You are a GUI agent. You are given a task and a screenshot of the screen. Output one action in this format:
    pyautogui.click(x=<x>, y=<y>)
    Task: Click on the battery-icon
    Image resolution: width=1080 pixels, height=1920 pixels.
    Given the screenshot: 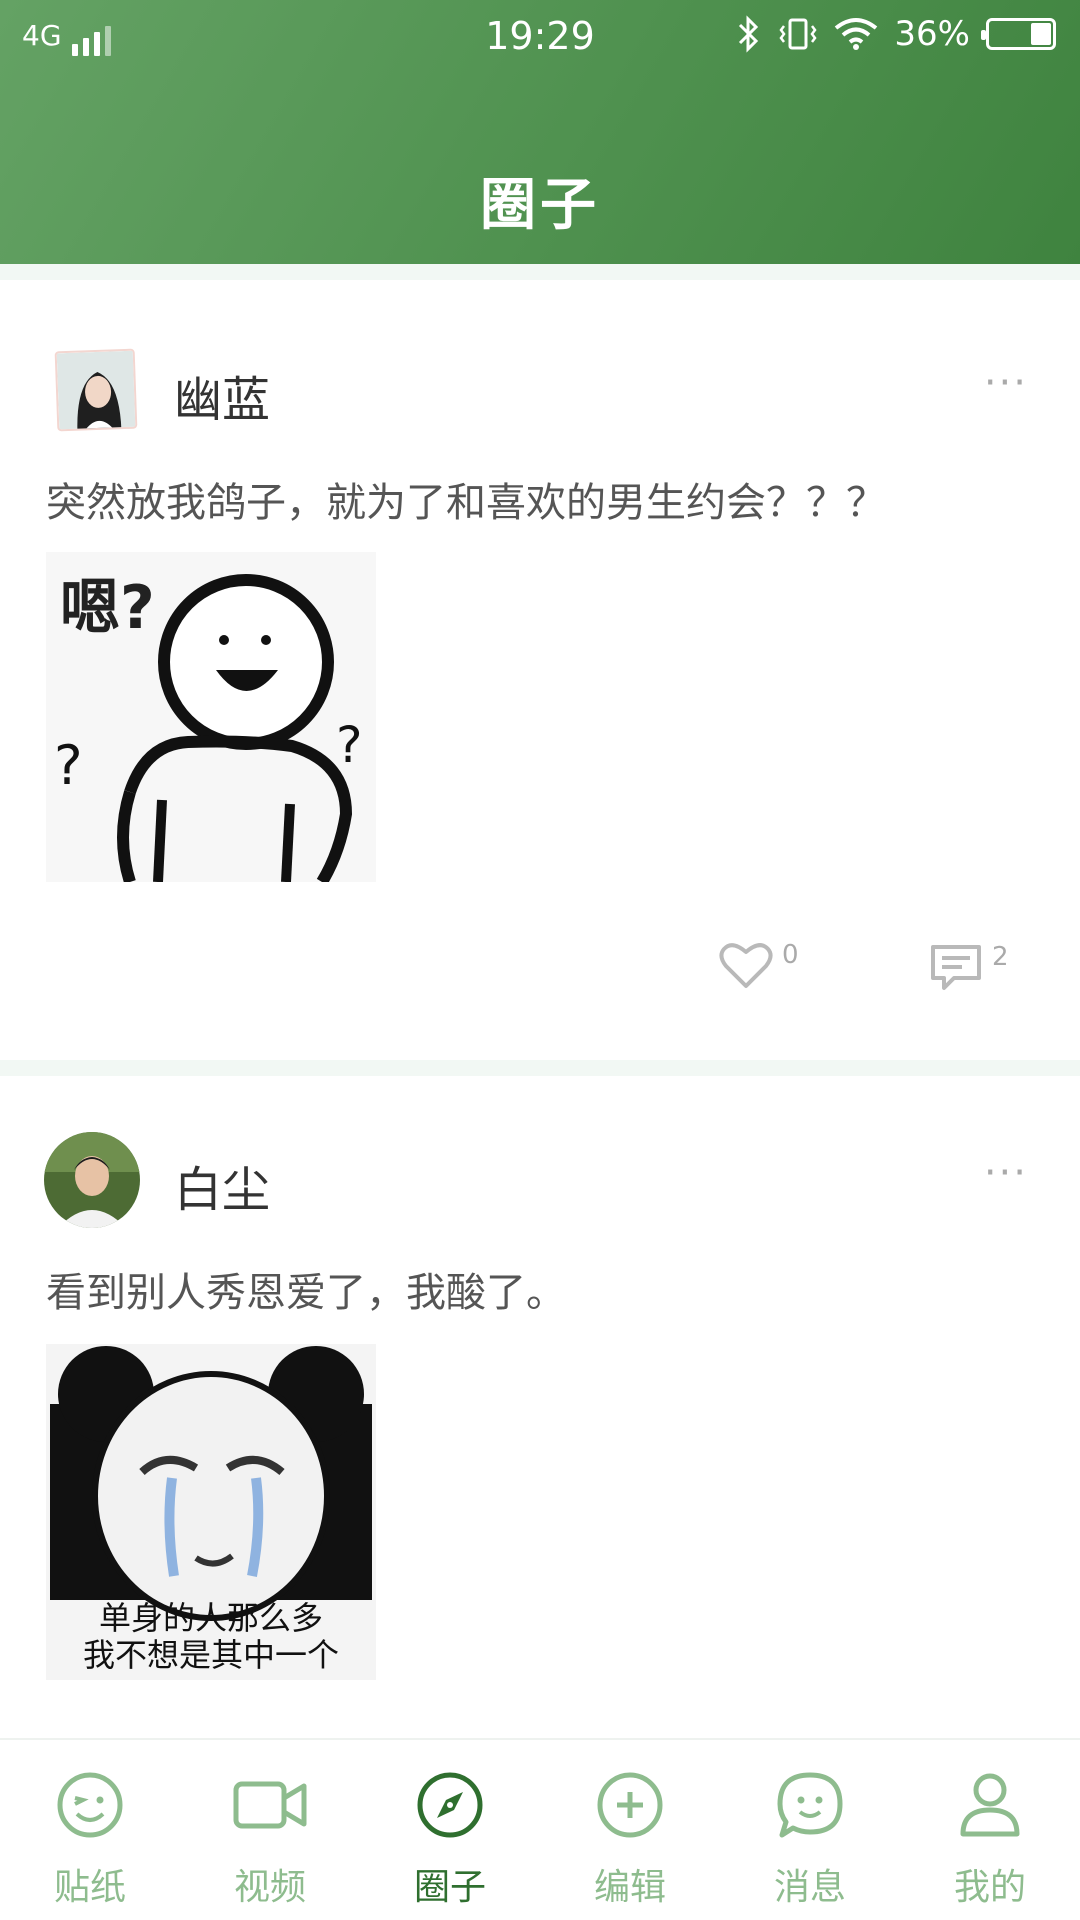 What is the action you would take?
    pyautogui.click(x=1018, y=34)
    